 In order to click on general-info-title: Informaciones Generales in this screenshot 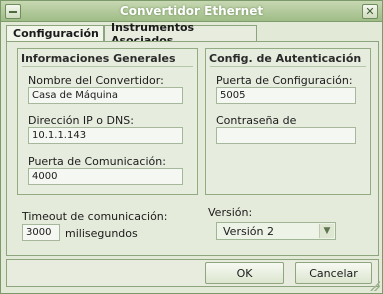, I will do `click(98, 58)`.